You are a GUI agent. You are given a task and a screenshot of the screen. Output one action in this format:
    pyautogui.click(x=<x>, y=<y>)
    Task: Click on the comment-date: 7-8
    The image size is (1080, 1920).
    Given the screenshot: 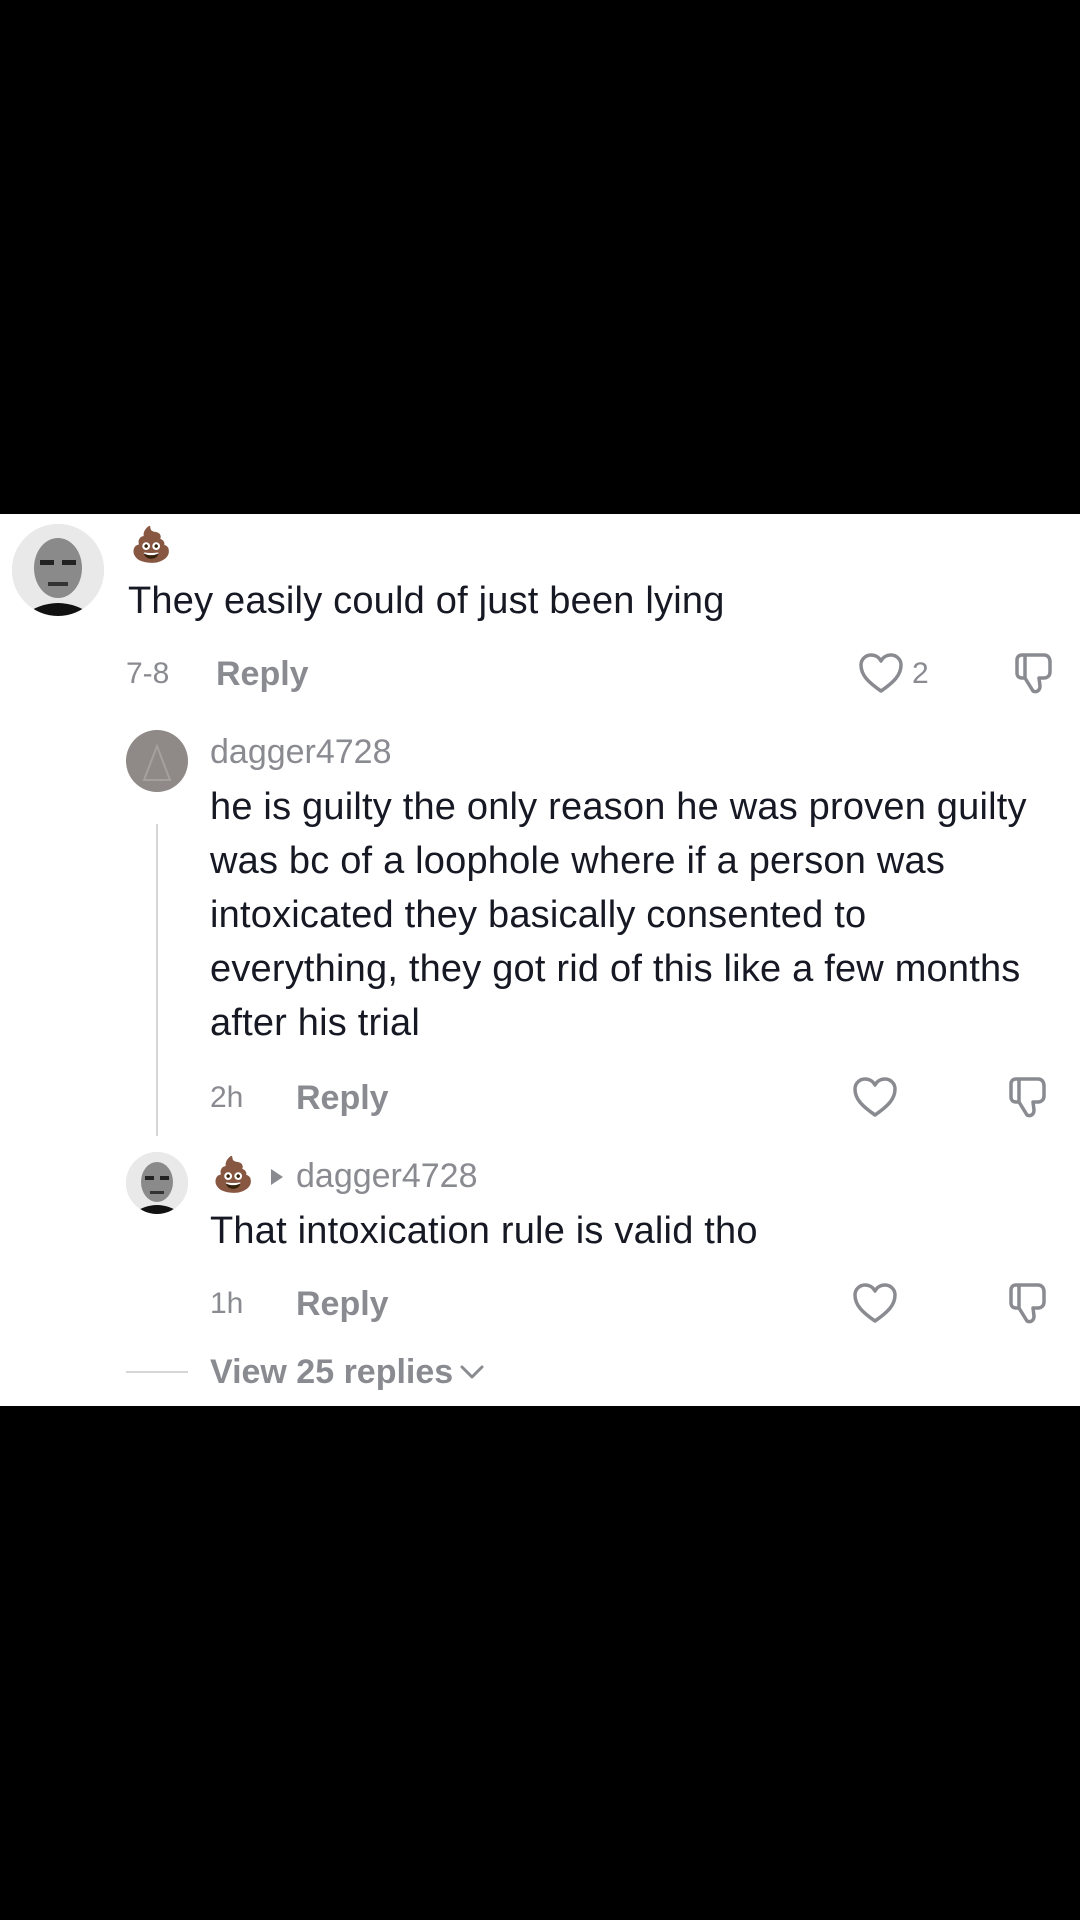 What is the action you would take?
    pyautogui.click(x=148, y=673)
    